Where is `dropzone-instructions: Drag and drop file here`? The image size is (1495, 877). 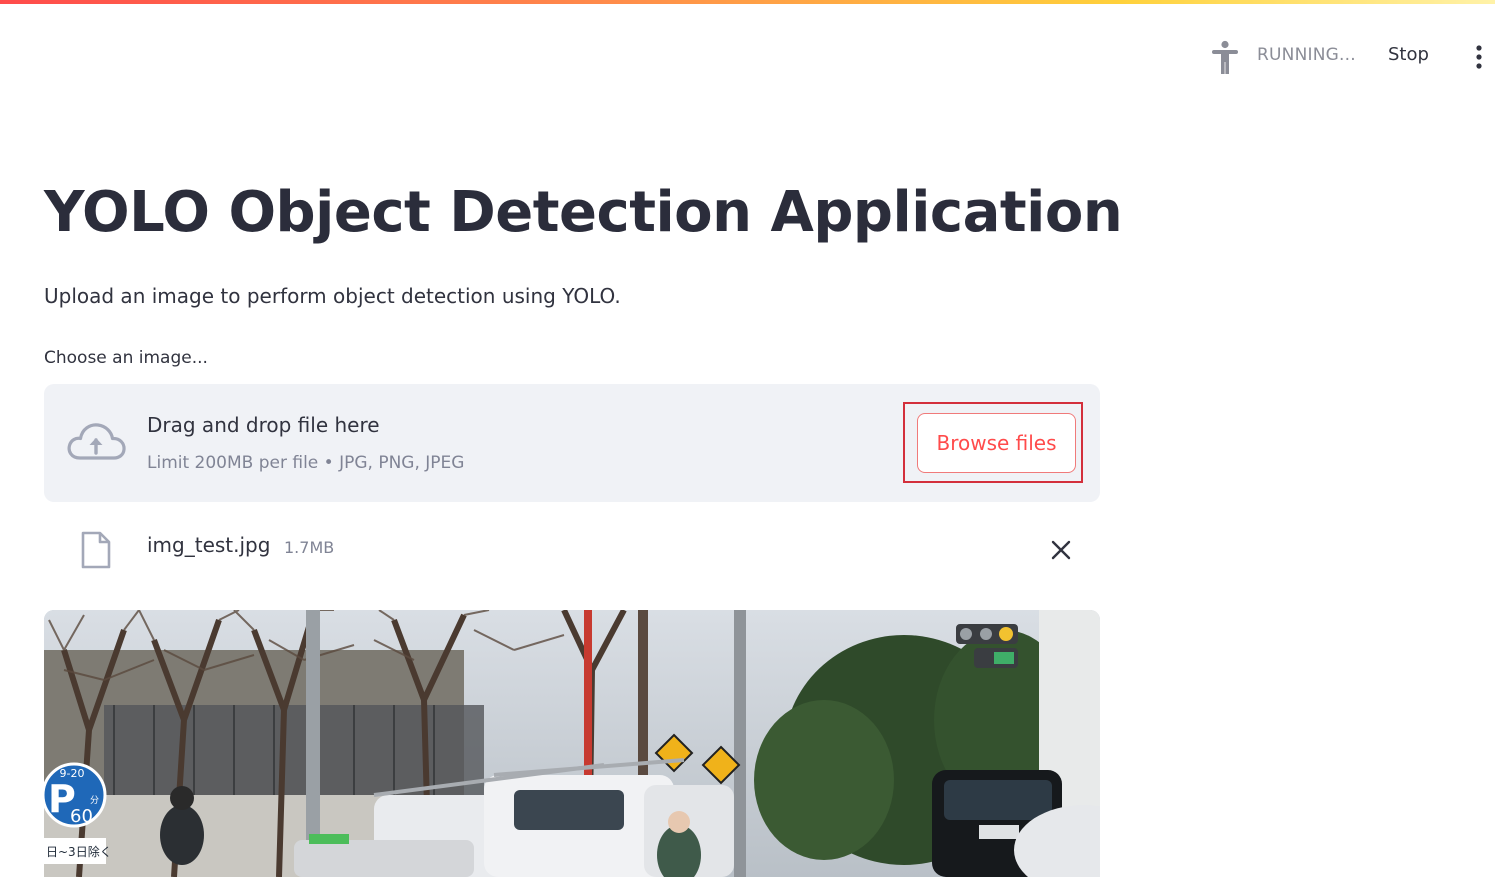 dropzone-instructions: Drag and drop file here is located at coordinates (263, 425).